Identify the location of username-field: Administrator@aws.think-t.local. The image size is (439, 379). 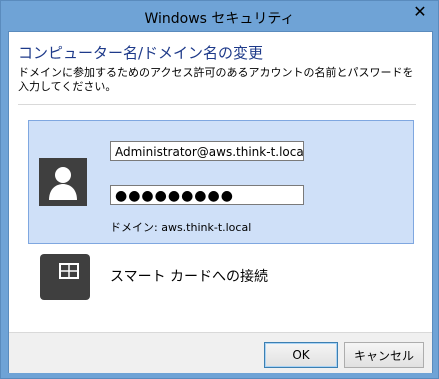
(207, 151).